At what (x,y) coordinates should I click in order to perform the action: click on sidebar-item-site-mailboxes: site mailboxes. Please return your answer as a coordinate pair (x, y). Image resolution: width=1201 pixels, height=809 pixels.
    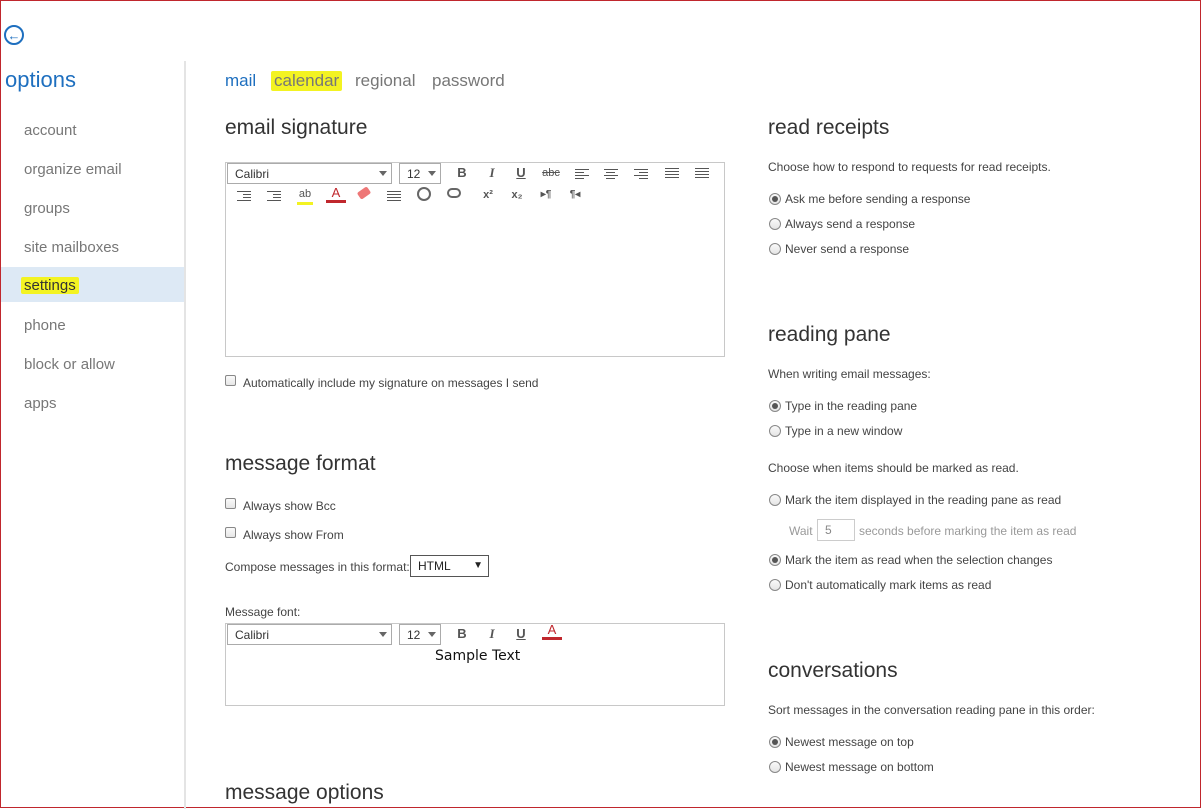
    Looking at the image, I should click on (92, 248).